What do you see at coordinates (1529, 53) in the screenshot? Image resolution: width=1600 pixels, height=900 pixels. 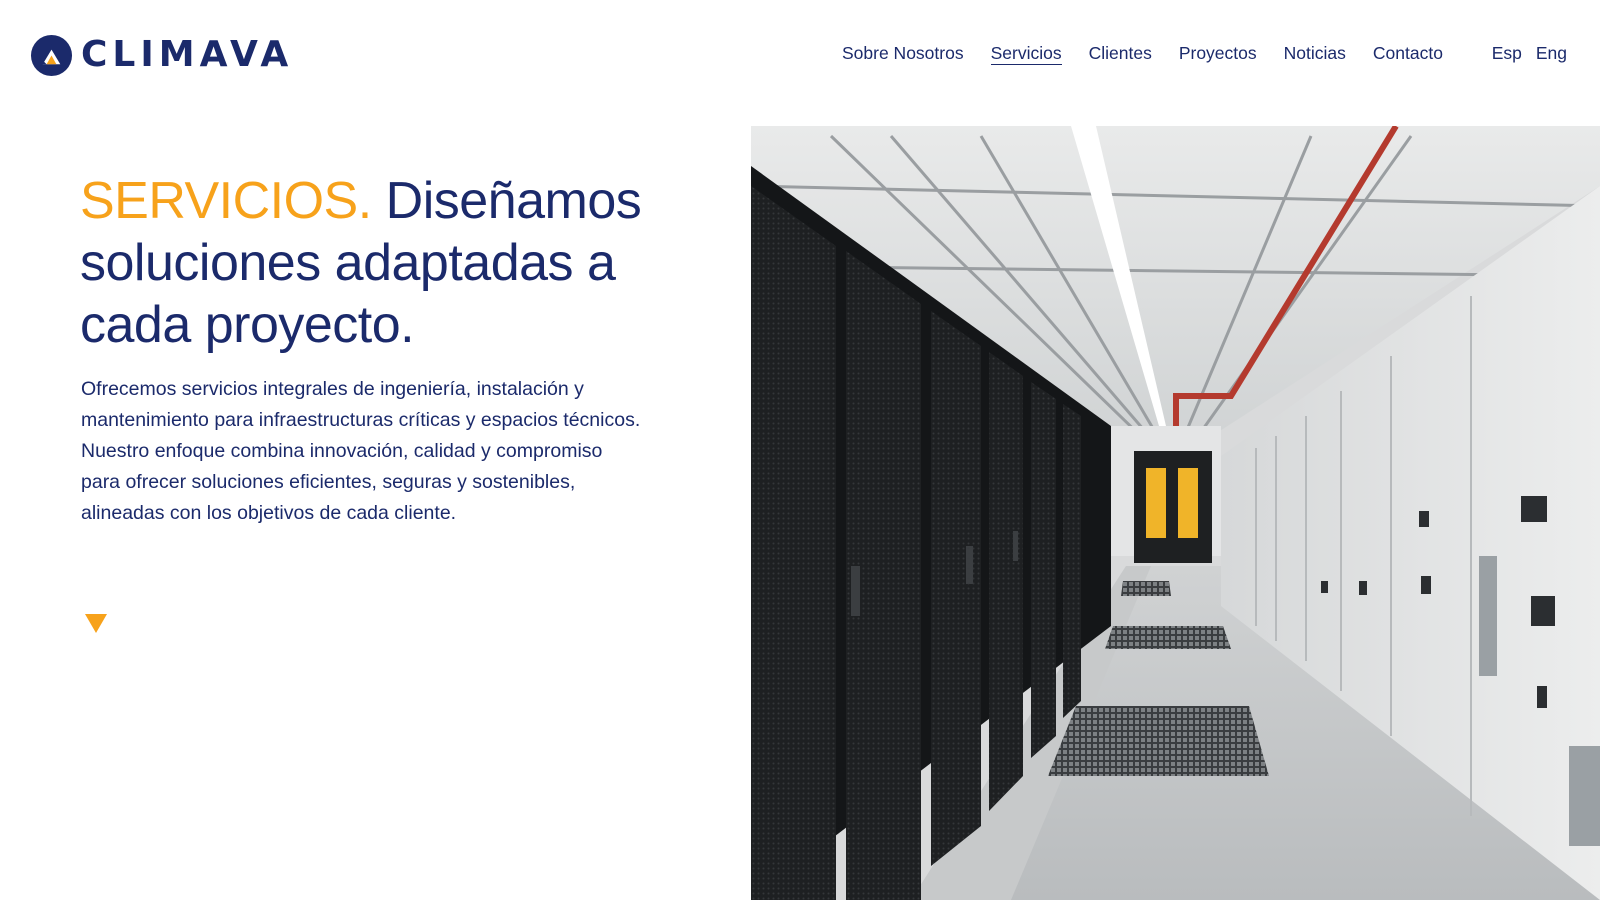 I see `language-switcher: Esp Eng` at bounding box center [1529, 53].